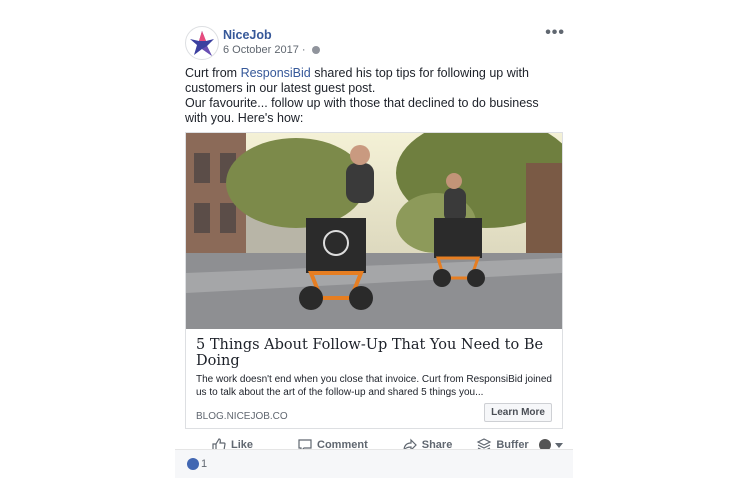  Describe the element at coordinates (374, 463) in the screenshot. I see `reactions-bar: 1` at that location.